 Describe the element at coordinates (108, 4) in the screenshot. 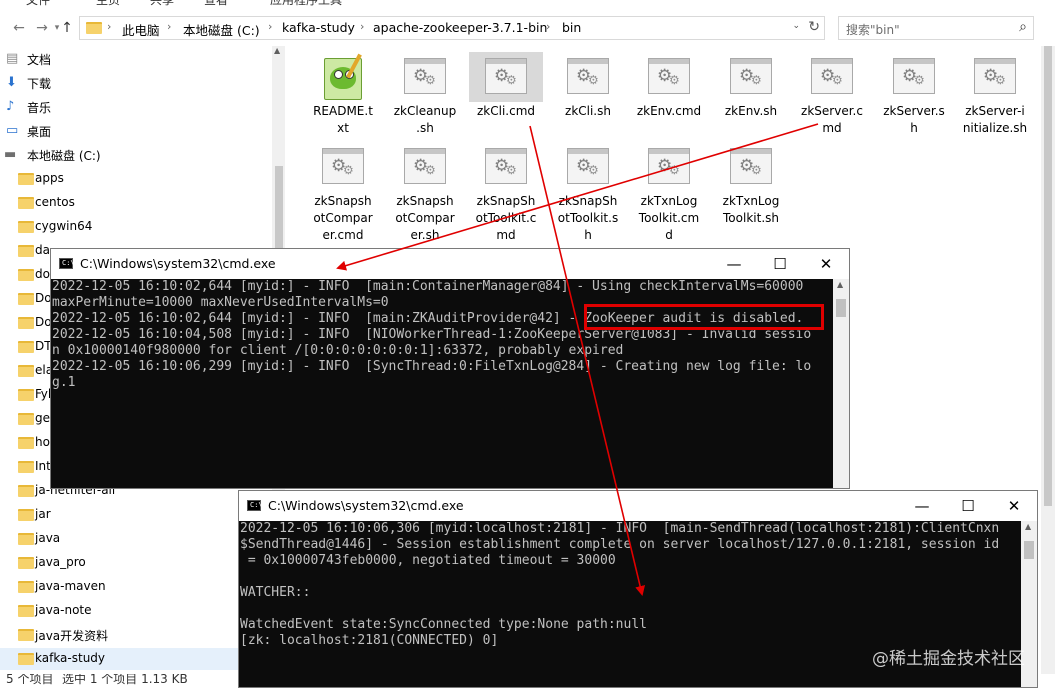

I see `ribbon-tab-home: 主页` at that location.